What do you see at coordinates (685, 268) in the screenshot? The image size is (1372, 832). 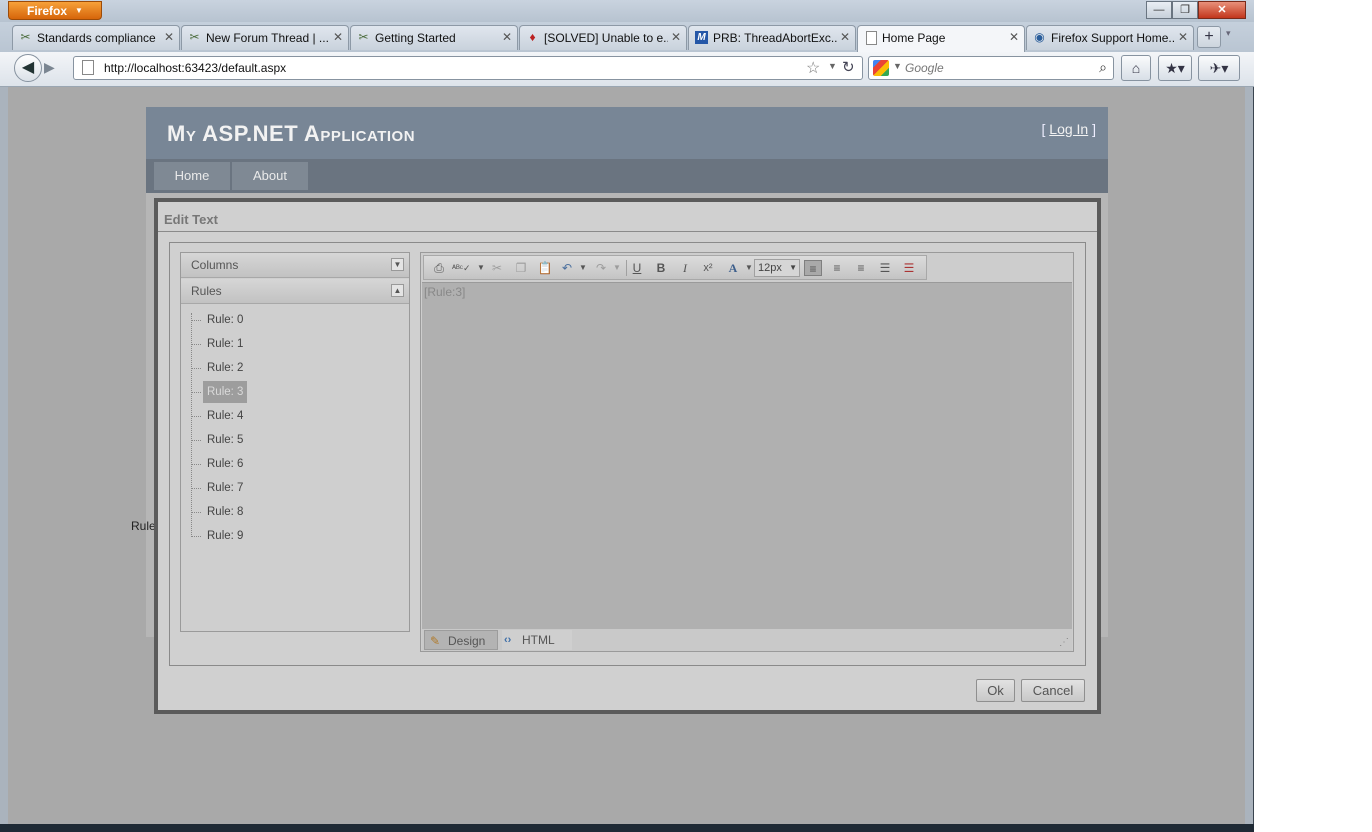 I see `italic-icon: I` at bounding box center [685, 268].